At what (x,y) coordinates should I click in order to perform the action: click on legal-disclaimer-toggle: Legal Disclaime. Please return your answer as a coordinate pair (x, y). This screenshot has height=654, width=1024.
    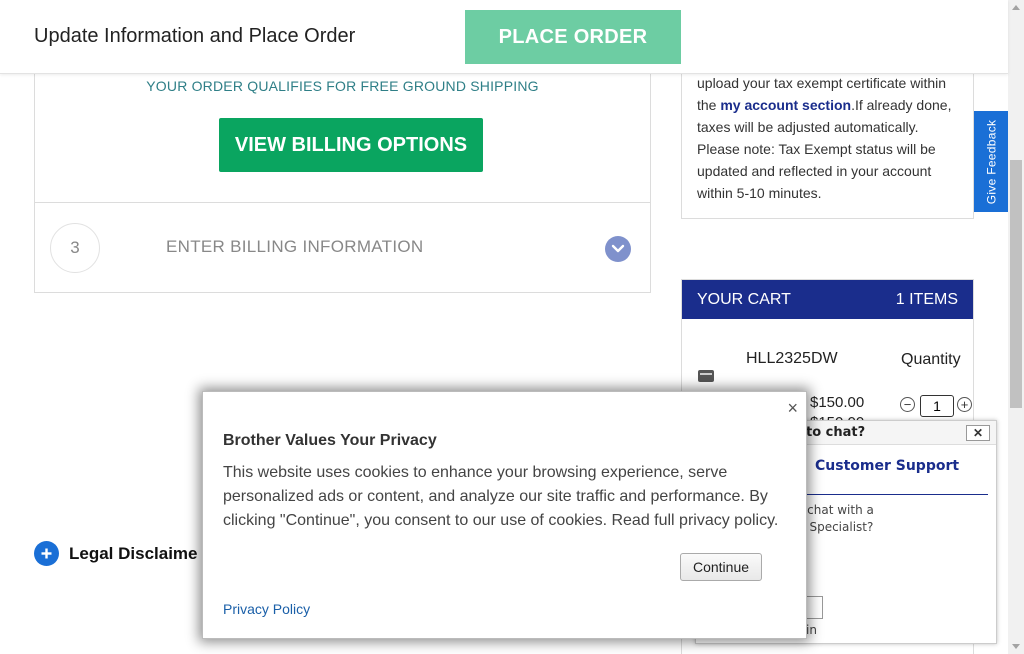
    Looking at the image, I should click on (116, 553).